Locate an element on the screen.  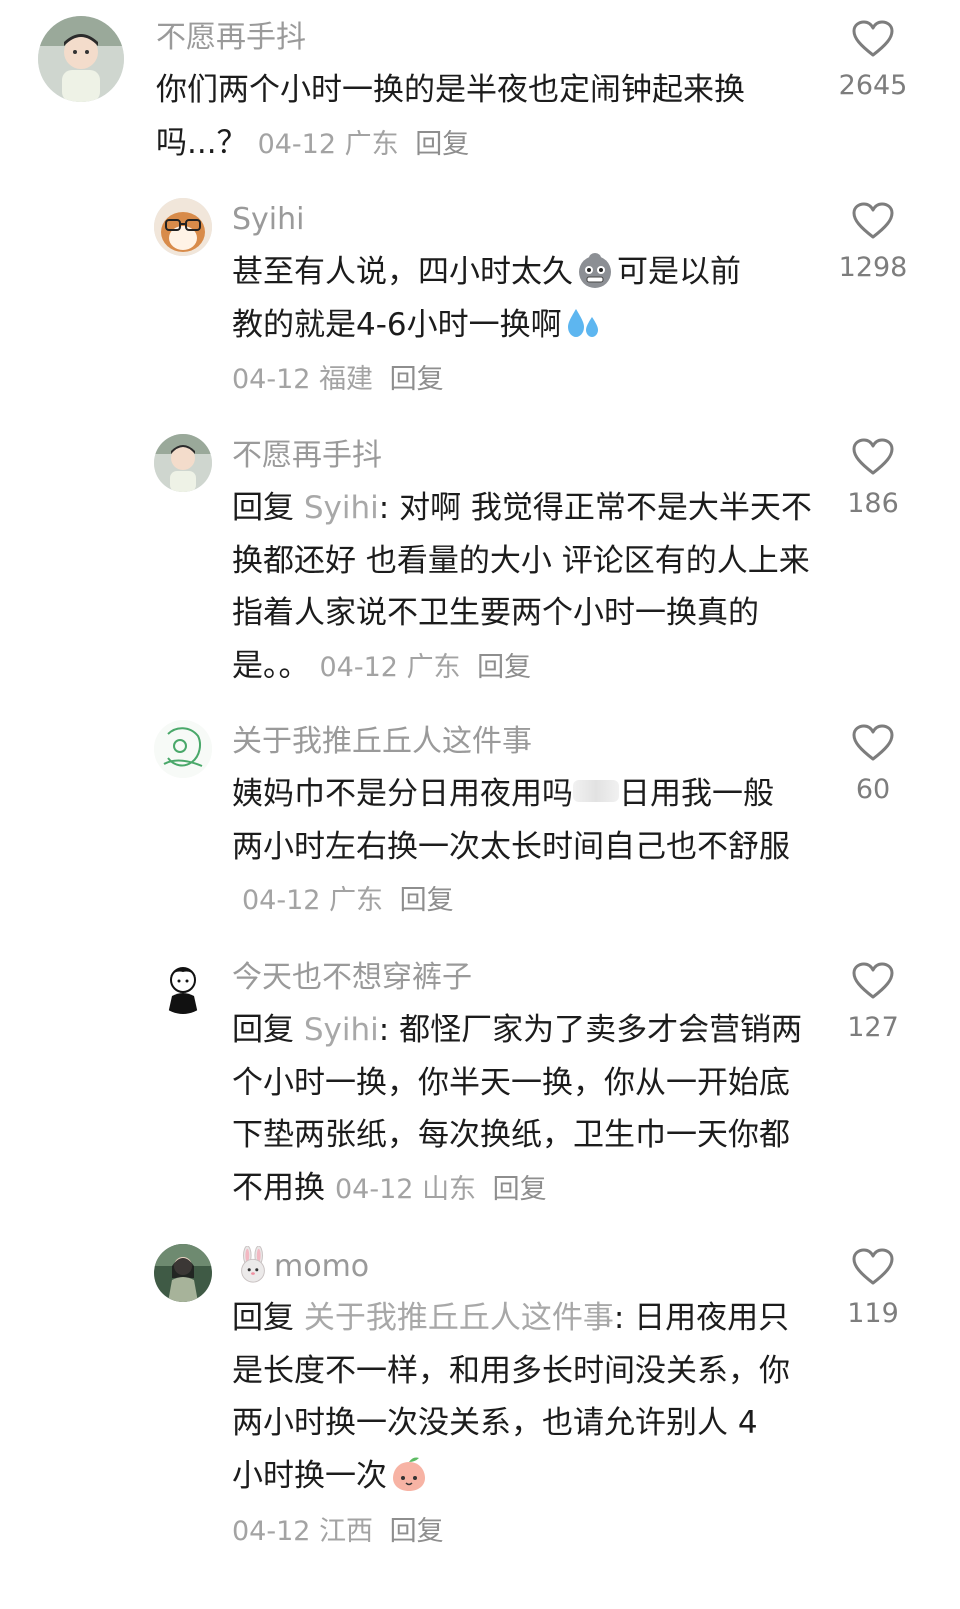
comment-meta: 04-12 山东 回复 is located at coordinates (441, 1189).